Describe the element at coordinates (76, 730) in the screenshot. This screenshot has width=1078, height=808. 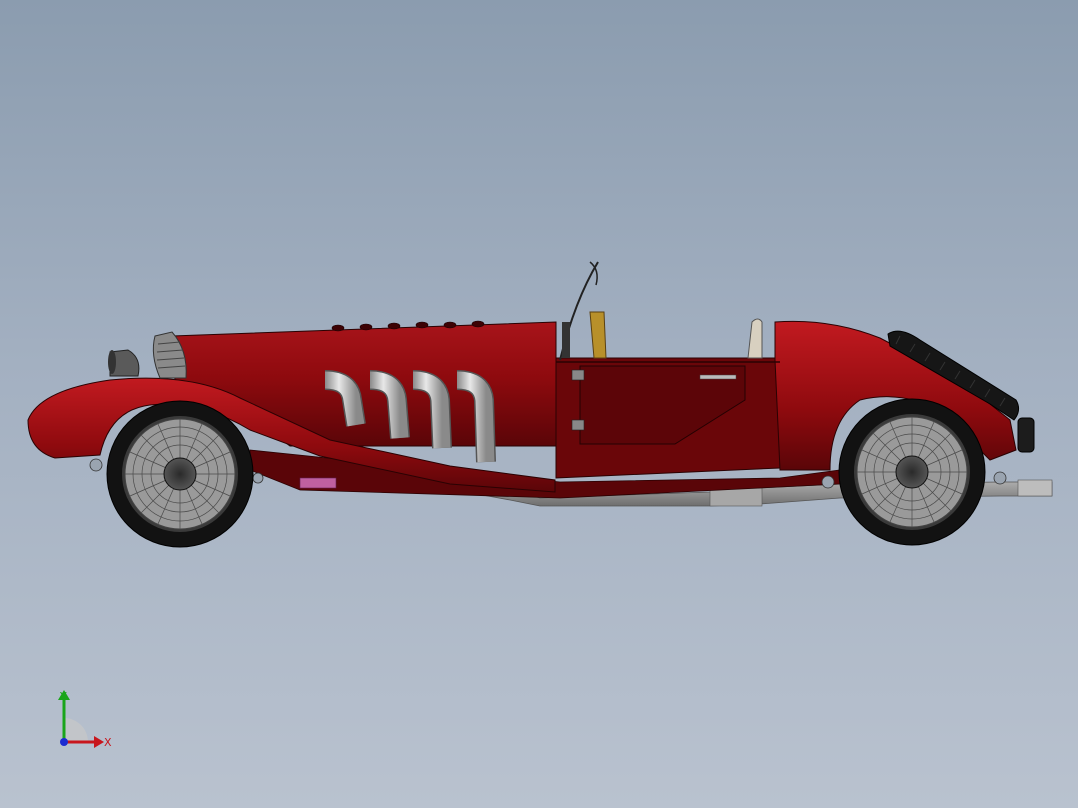
I see `triad-plane` at that location.